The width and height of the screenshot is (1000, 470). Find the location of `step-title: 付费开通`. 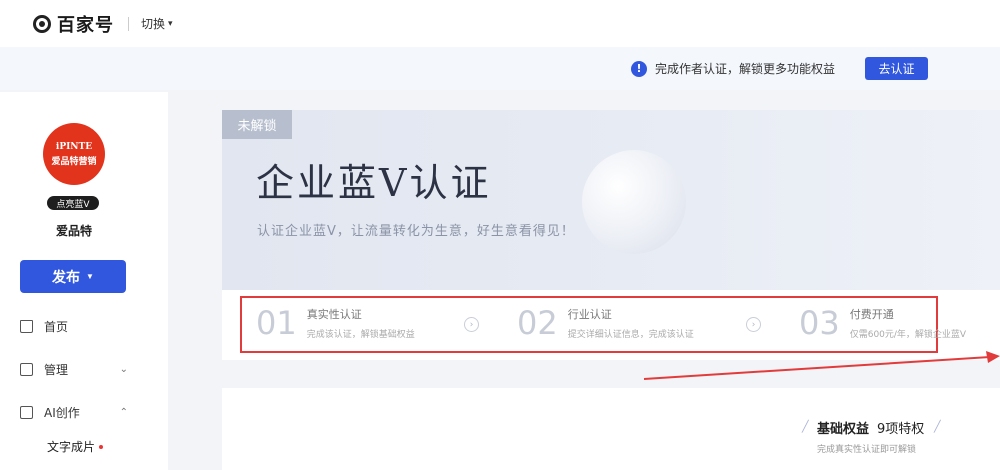

step-title: 付费开通 is located at coordinates (871, 314).